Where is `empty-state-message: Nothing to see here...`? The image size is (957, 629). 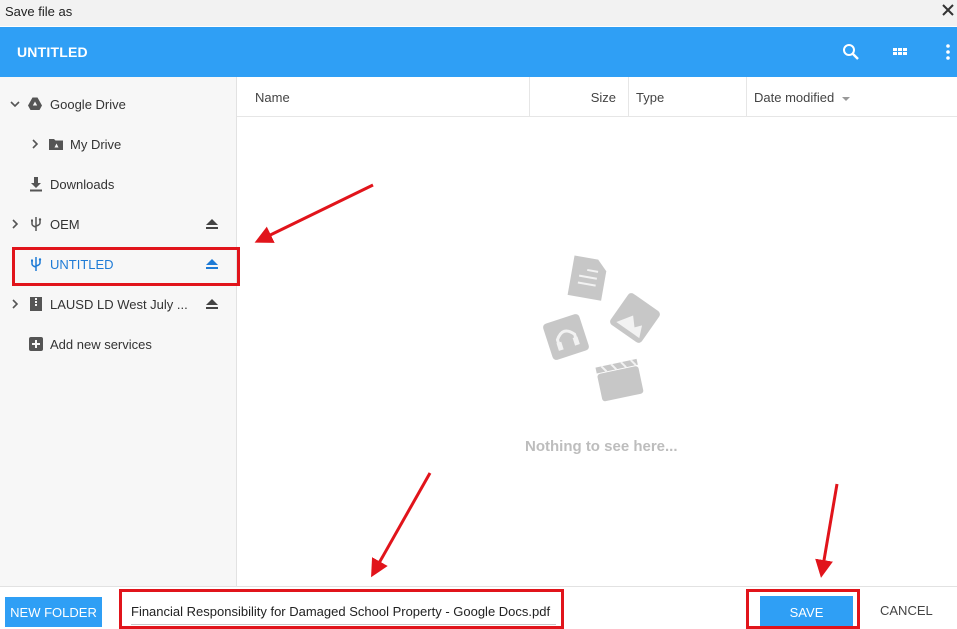 empty-state-message: Nothing to see here... is located at coordinates (601, 446).